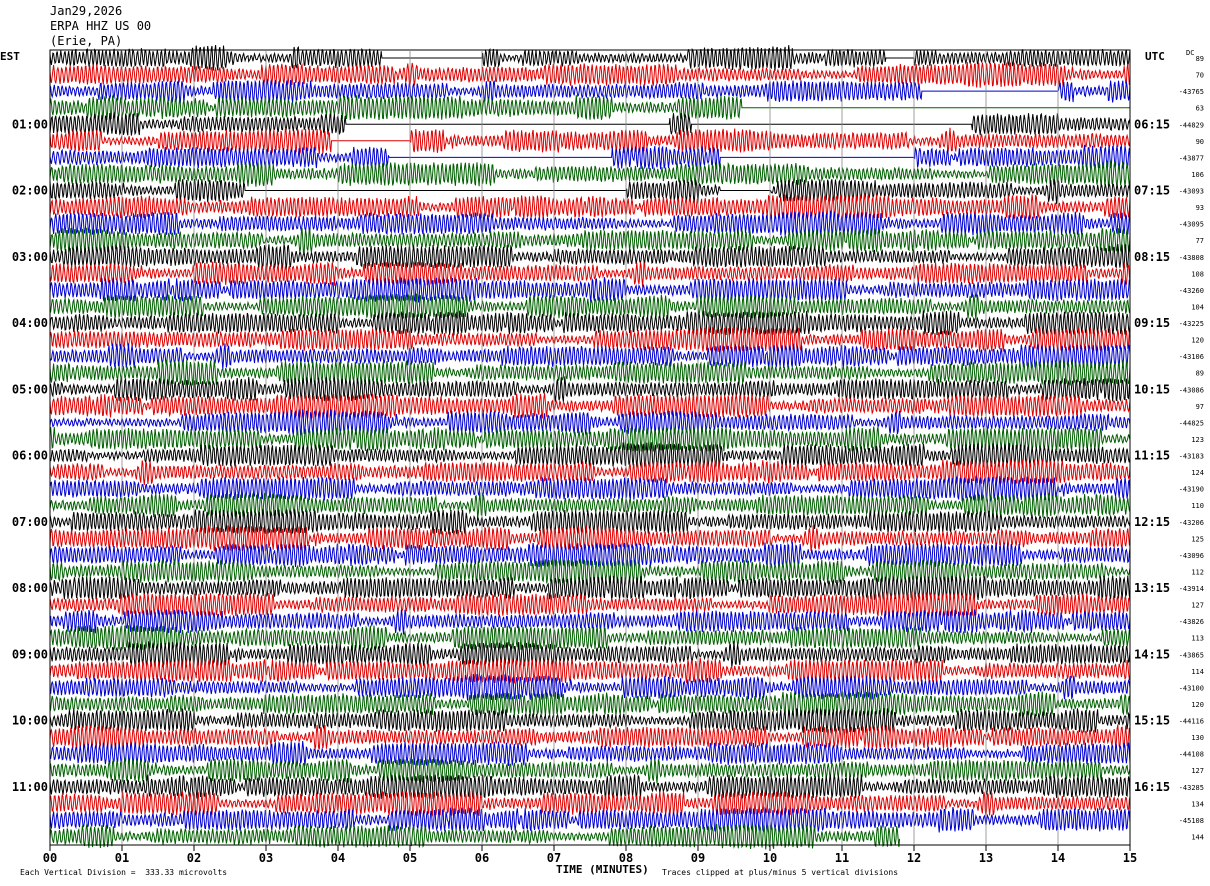 Image resolution: width=1210 pixels, height=886 pixels. I want to click on dc-offset-label: -43225, so click(1191, 324).